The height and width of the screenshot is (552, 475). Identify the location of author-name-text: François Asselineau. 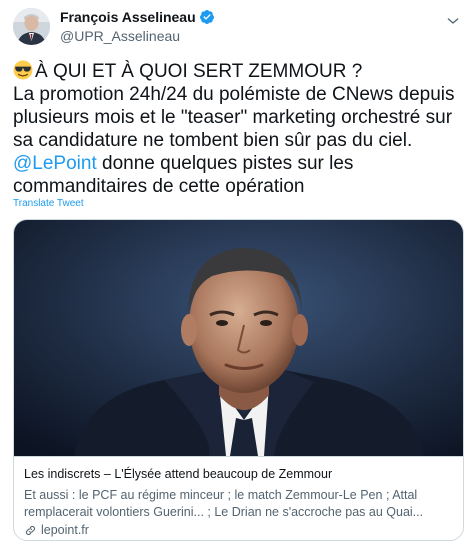
(128, 17).